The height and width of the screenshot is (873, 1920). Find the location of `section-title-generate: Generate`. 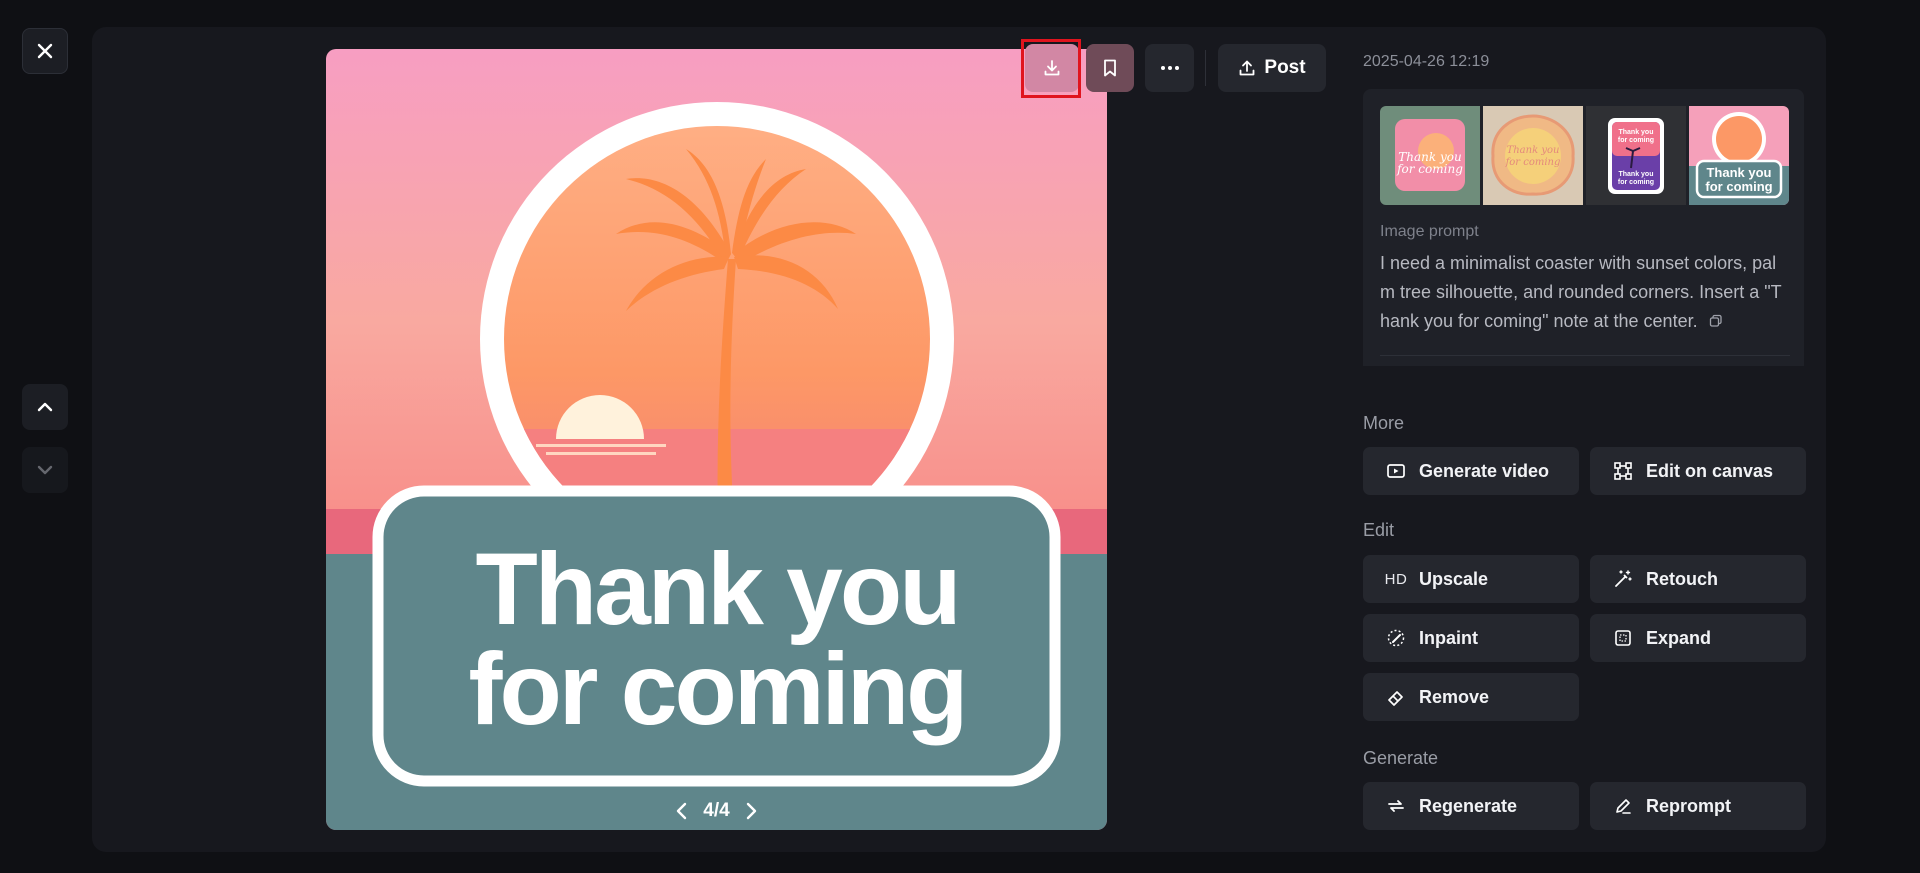

section-title-generate: Generate is located at coordinates (1401, 758).